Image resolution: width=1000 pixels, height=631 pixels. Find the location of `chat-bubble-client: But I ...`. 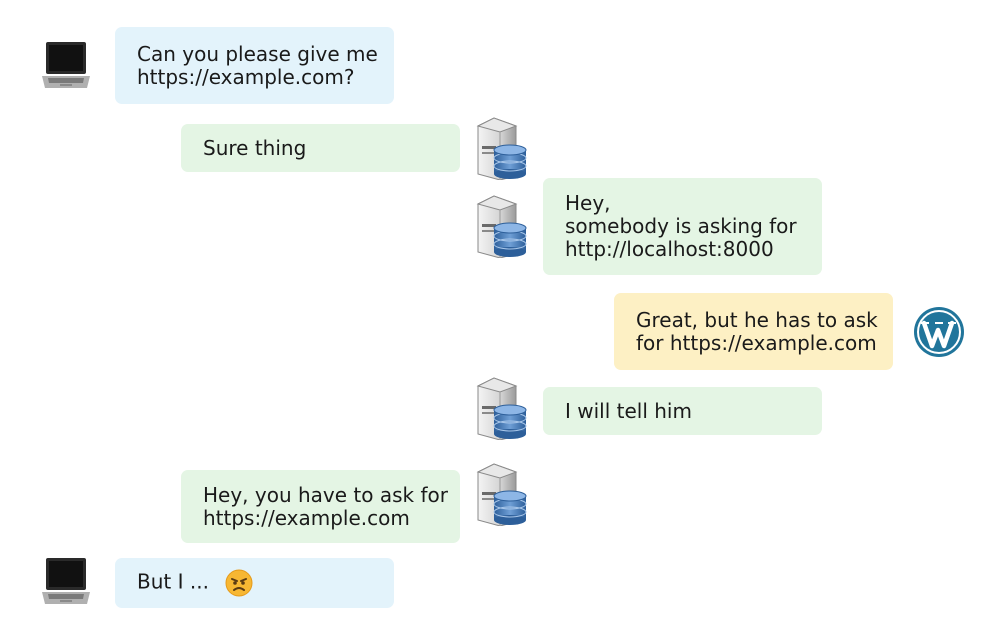

chat-bubble-client: But I ... is located at coordinates (254, 583).